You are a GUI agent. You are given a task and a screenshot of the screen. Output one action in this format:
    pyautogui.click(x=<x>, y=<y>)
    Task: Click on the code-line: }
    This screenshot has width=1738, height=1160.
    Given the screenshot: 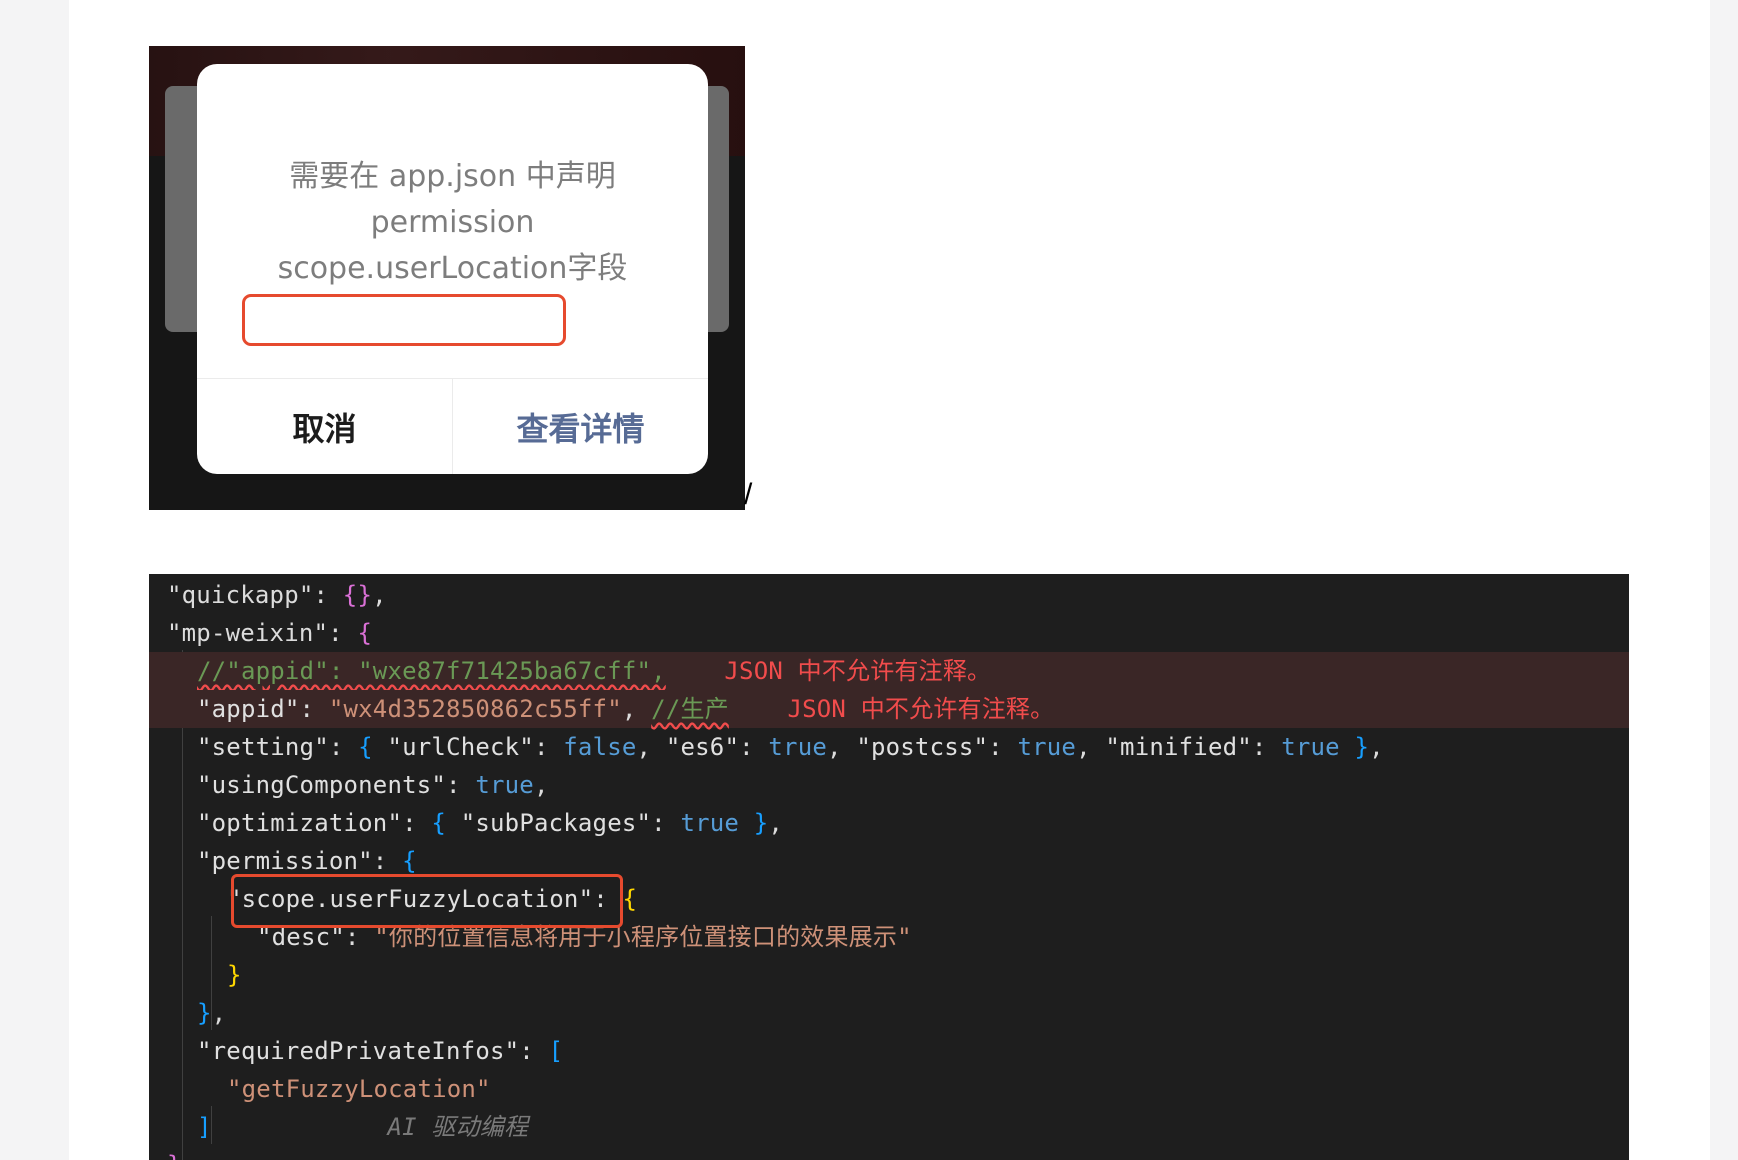 What is the action you would take?
    pyautogui.click(x=889, y=975)
    